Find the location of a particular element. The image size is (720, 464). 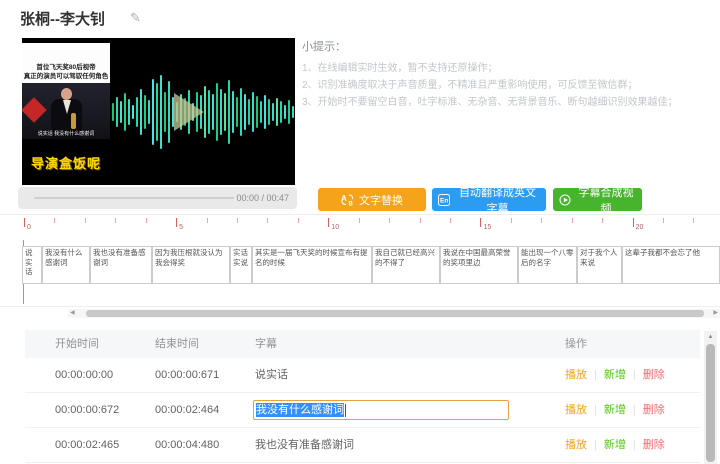

auto-translate-label: 自动翻译成英文字幕 is located at coordinates (497, 200).